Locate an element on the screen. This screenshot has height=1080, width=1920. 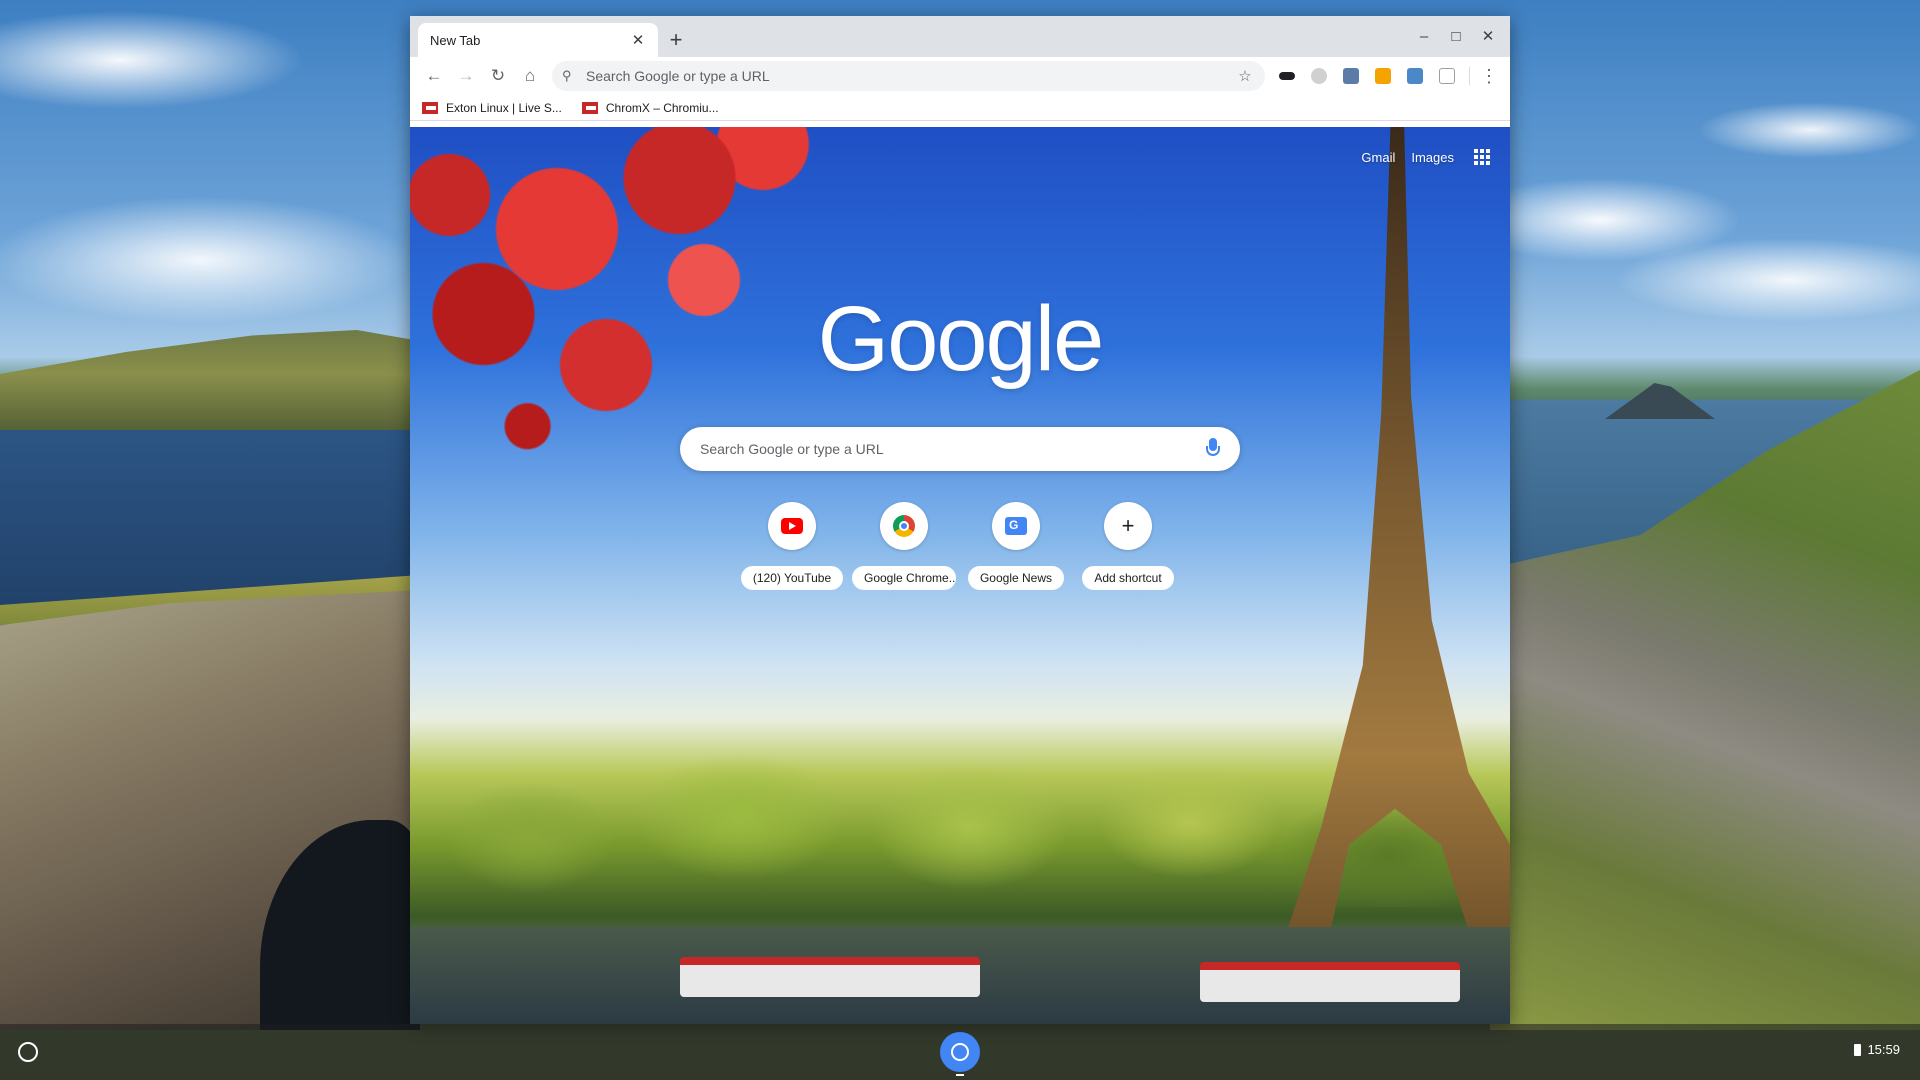
tab-new-tab: New Tab ✕ is located at coordinates (538, 40).